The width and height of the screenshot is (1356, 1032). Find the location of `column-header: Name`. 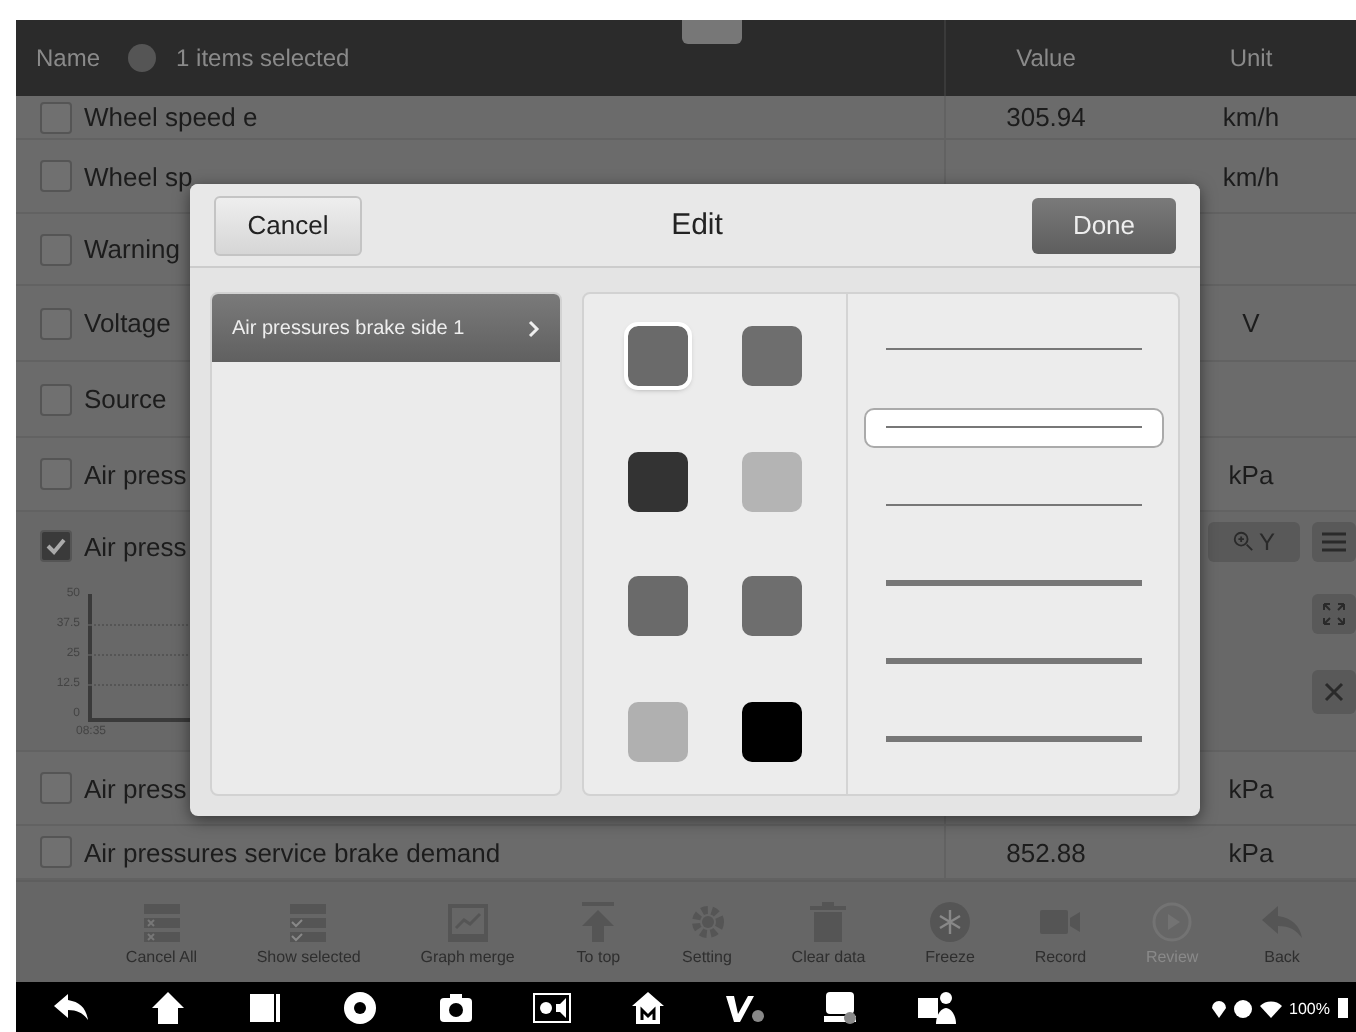

column-header: Name is located at coordinates (68, 58).